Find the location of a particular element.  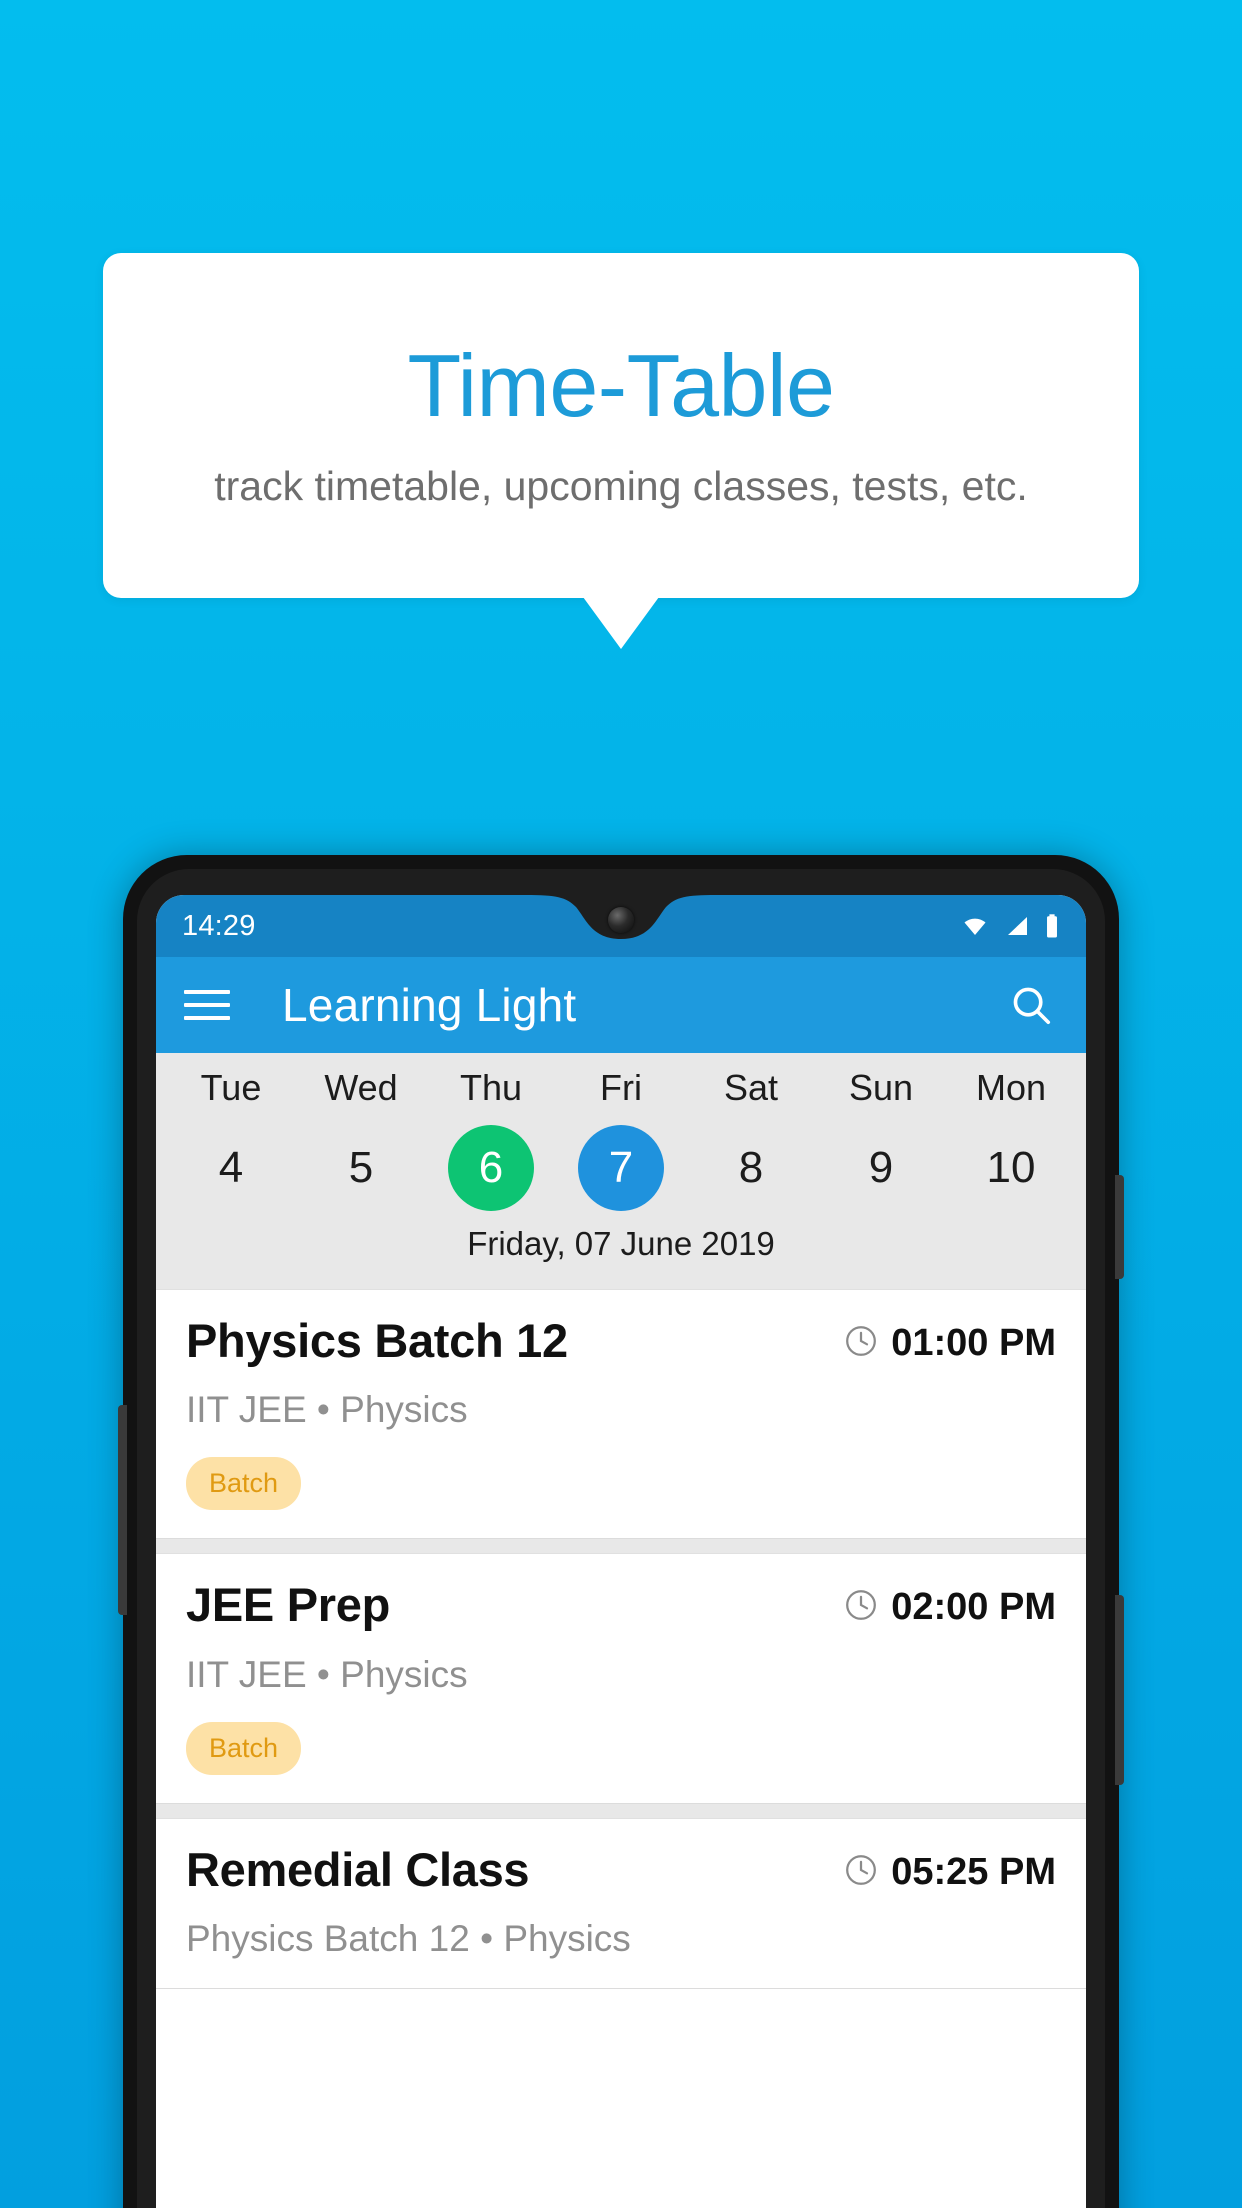

day-cell-sat: Sat 8 is located at coordinates (751, 1139).